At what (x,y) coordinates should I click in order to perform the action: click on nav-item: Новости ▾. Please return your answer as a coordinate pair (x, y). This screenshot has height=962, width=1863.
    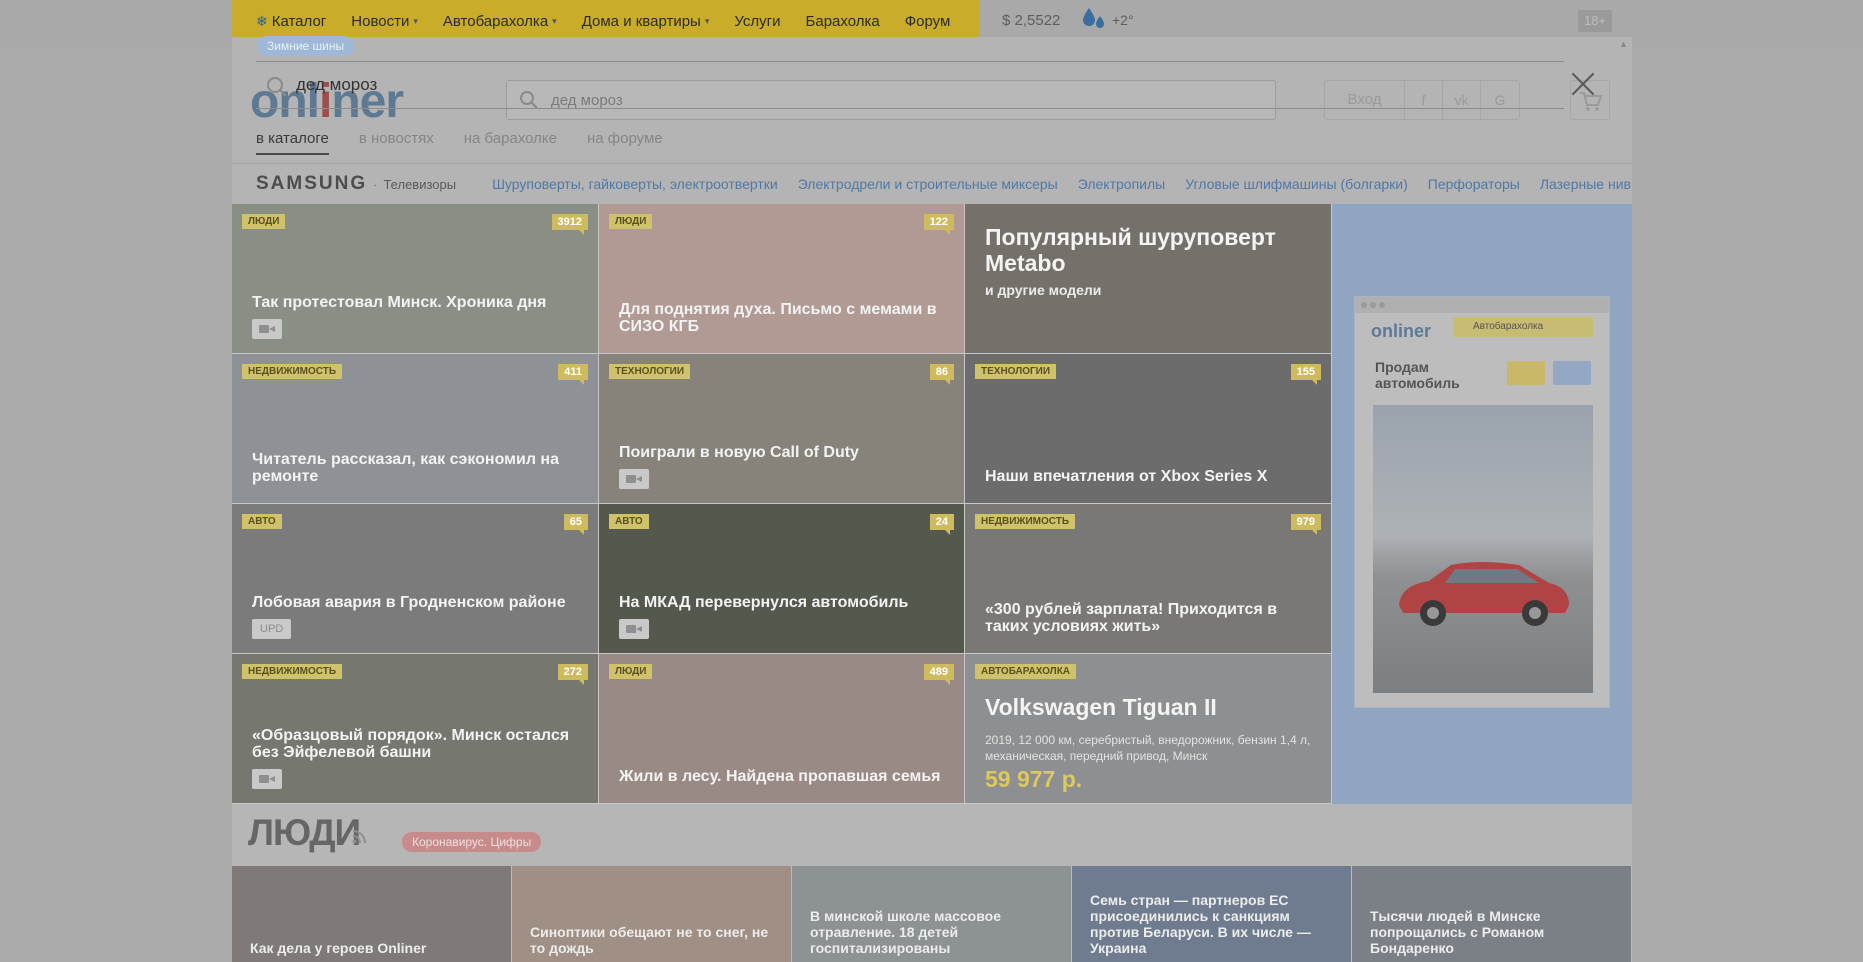
    Looking at the image, I should click on (384, 21).